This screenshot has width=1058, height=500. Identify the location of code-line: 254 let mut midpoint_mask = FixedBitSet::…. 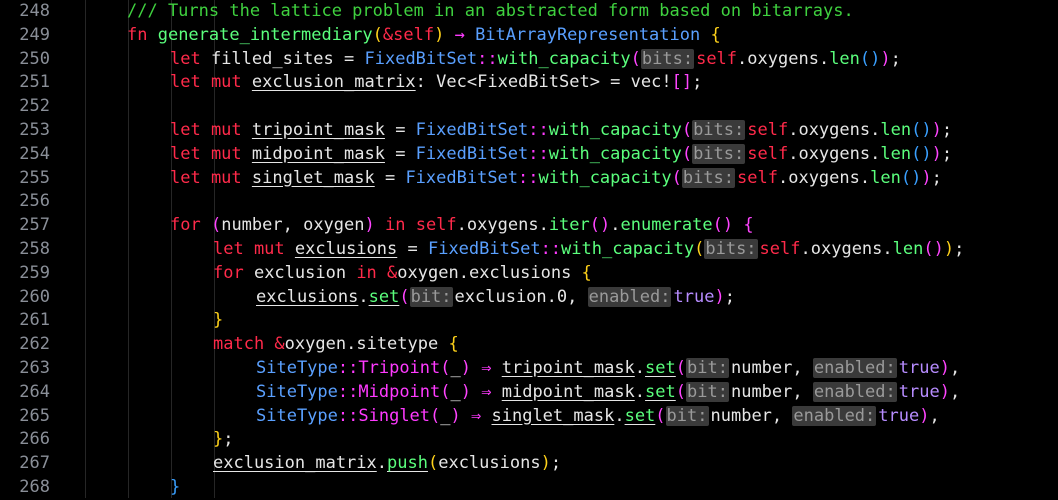
(529, 155).